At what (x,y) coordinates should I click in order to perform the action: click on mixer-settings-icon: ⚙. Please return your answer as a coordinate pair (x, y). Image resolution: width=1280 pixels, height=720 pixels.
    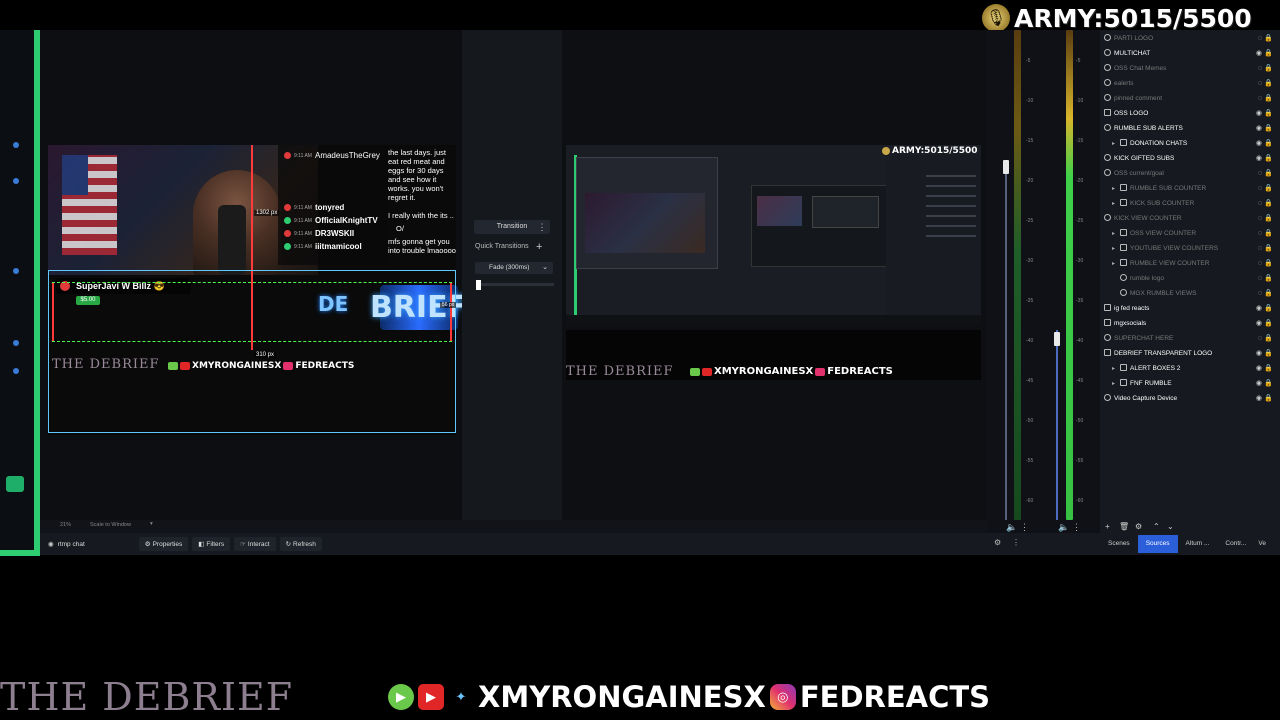
    Looking at the image, I should click on (997, 542).